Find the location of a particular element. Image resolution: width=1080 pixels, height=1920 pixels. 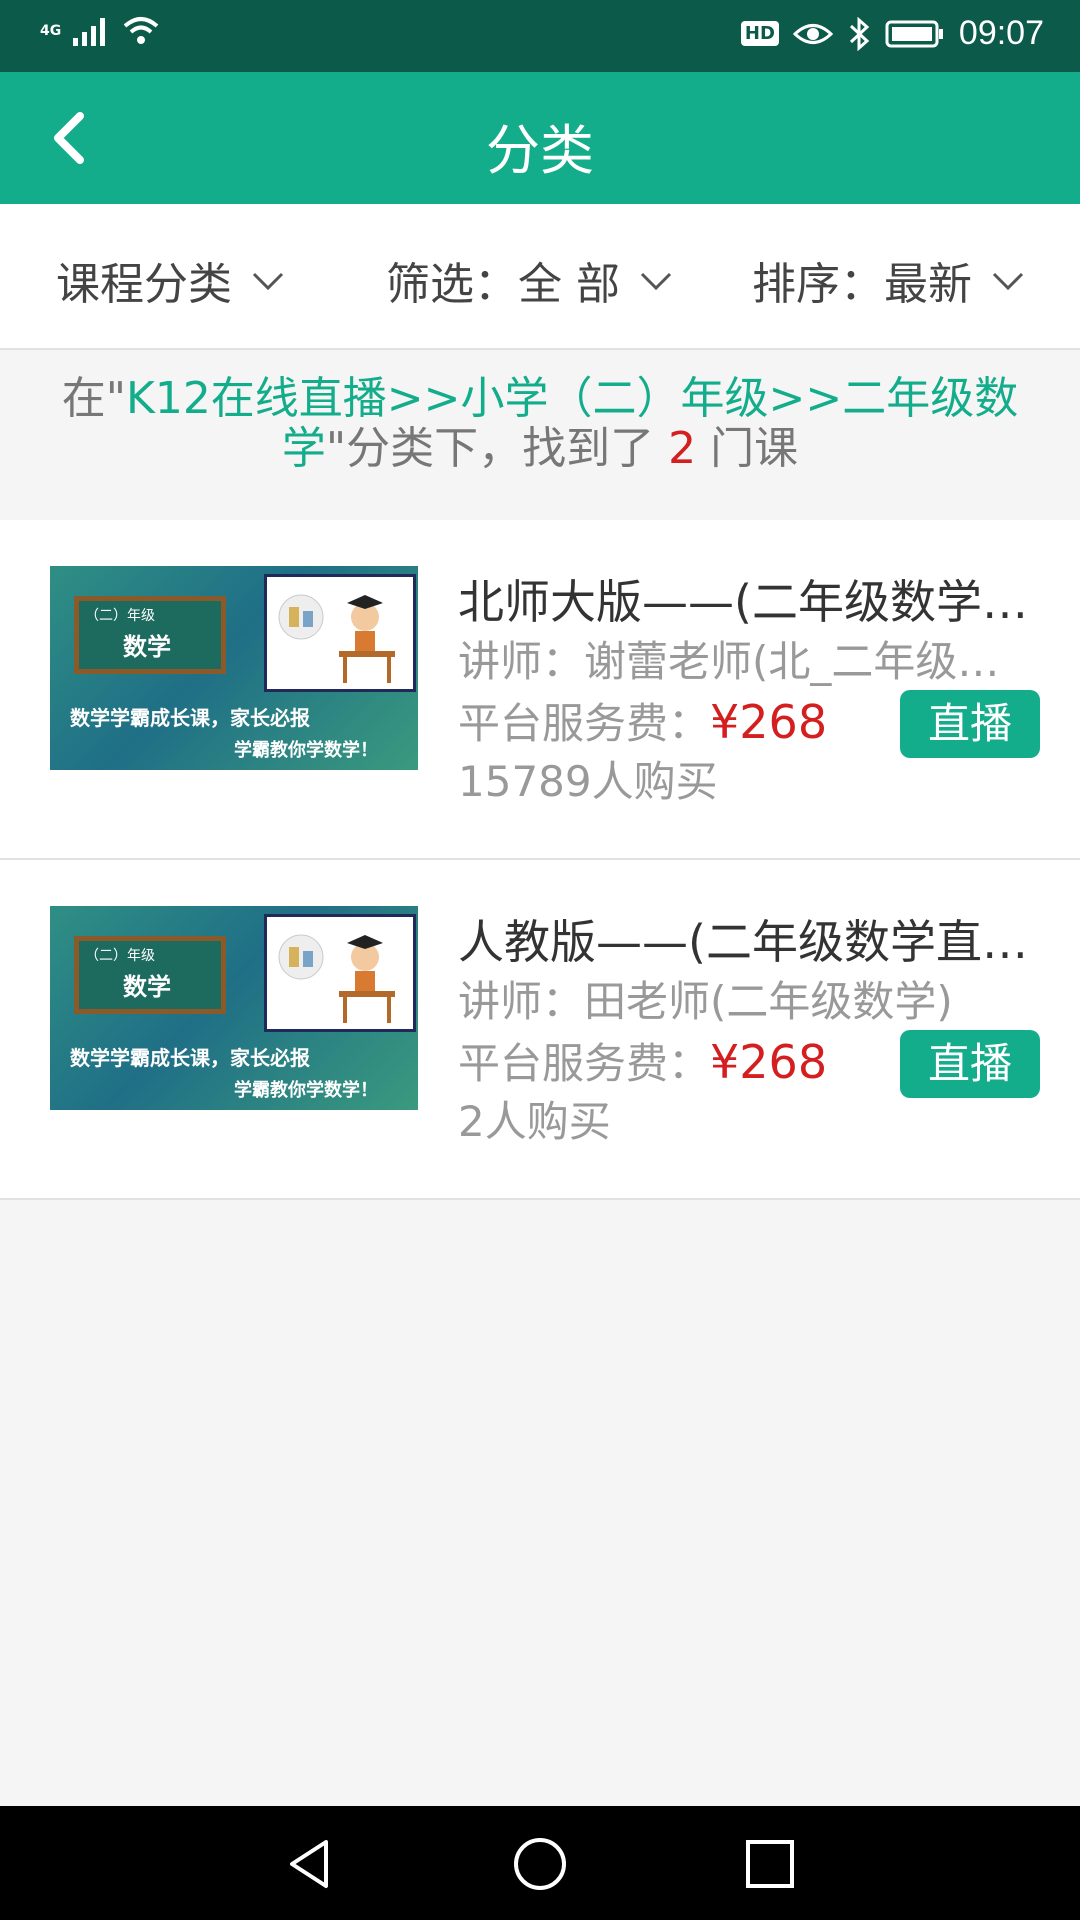

course-teacher: 讲师：田老师(二年级数学) is located at coordinates (705, 1001).